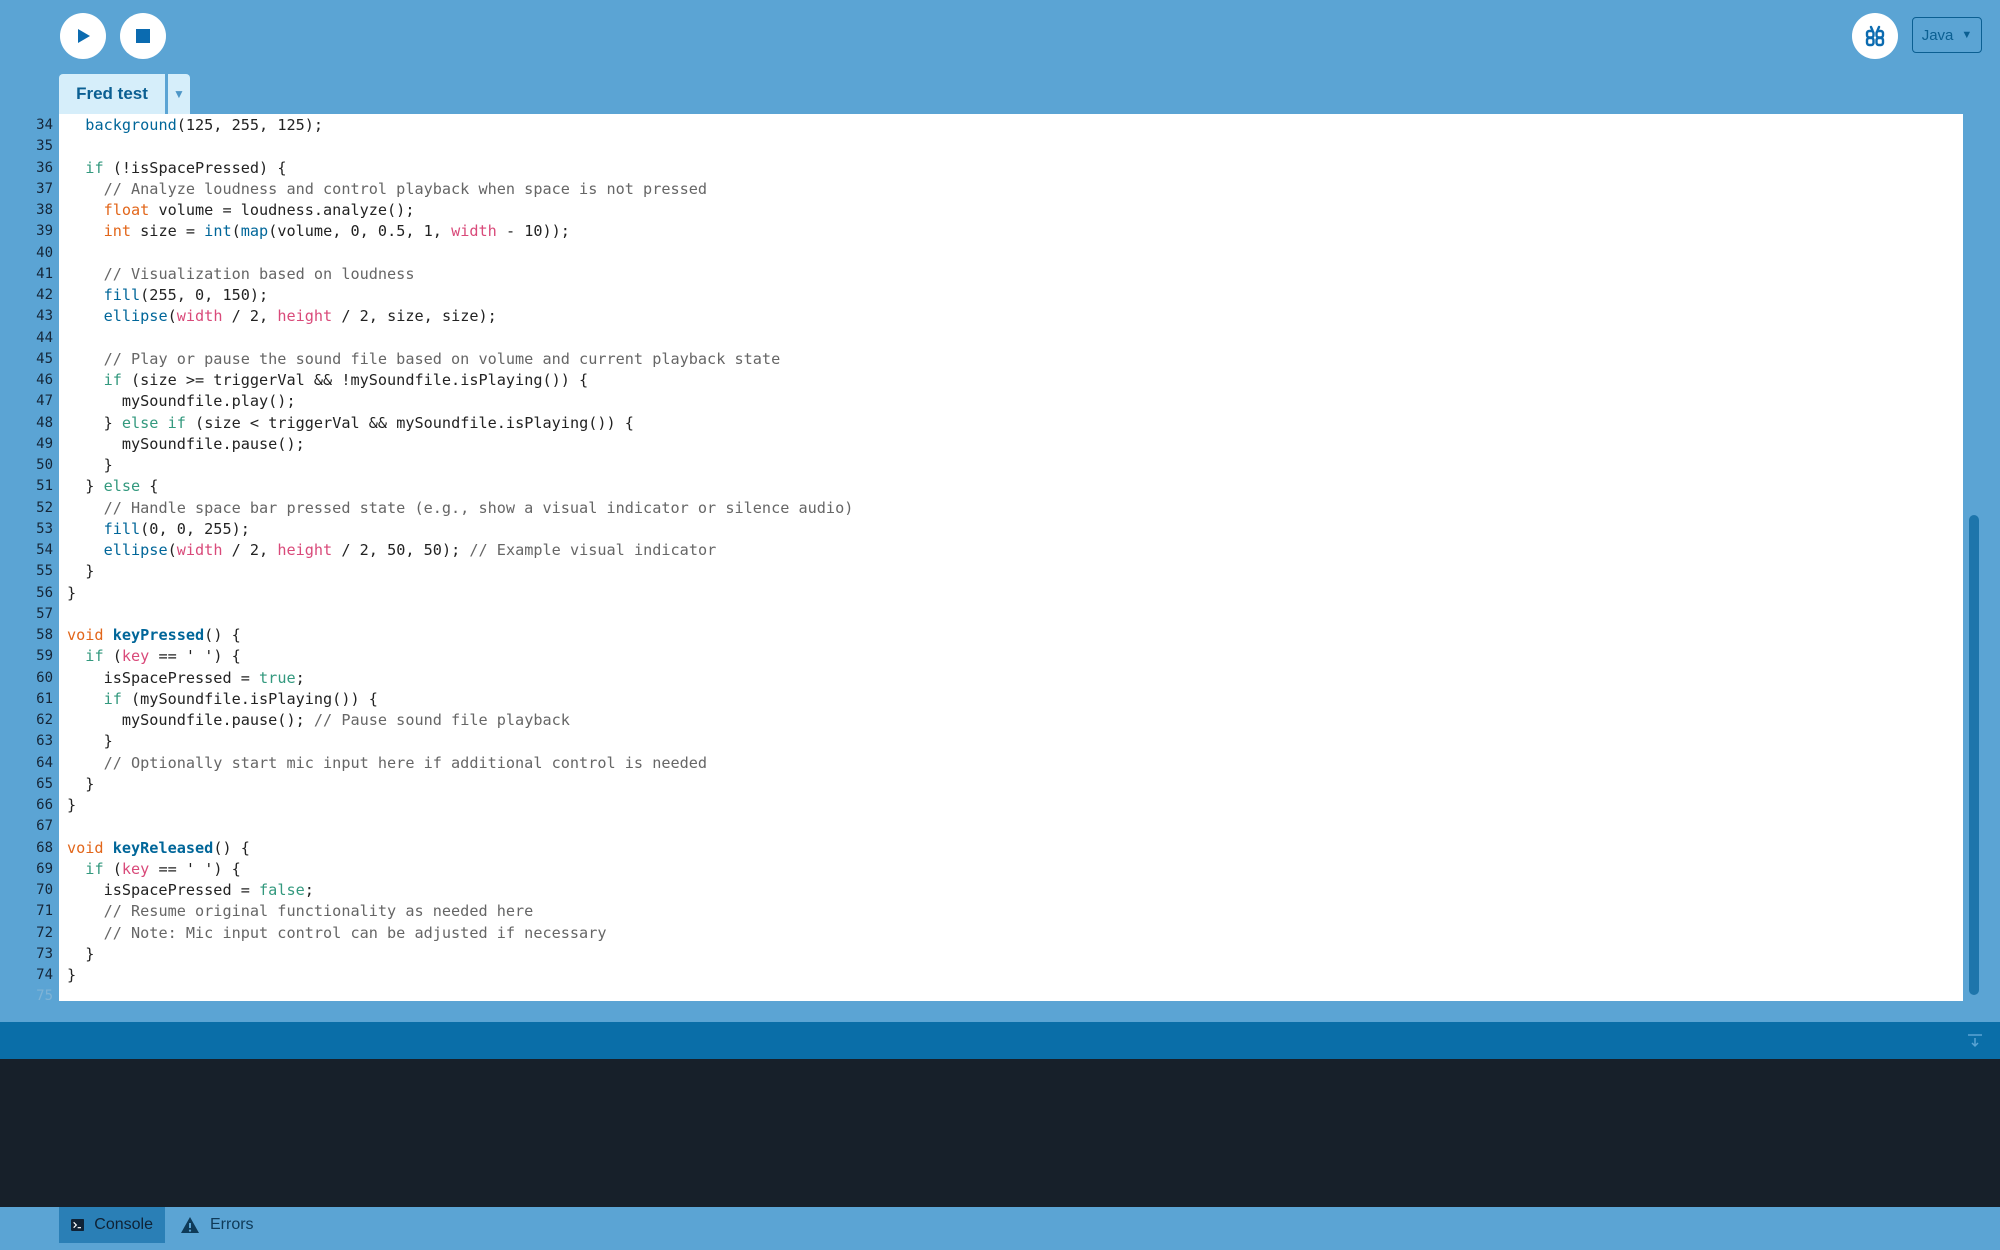 This screenshot has height=1250, width=2000. Describe the element at coordinates (44, 762) in the screenshot. I see `line-number: 64` at that location.